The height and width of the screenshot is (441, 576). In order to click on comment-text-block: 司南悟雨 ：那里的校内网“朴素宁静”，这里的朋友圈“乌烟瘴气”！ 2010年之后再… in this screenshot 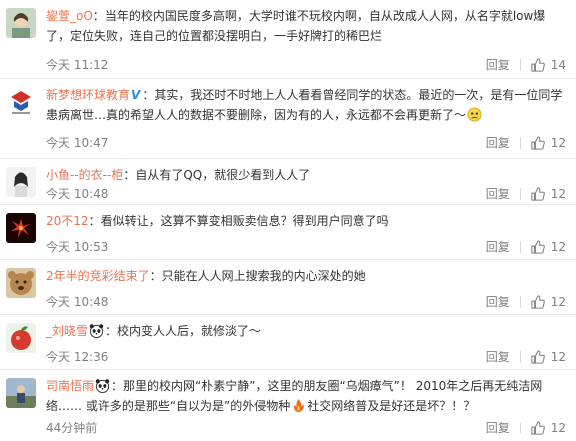, I will do `click(294, 396)`.